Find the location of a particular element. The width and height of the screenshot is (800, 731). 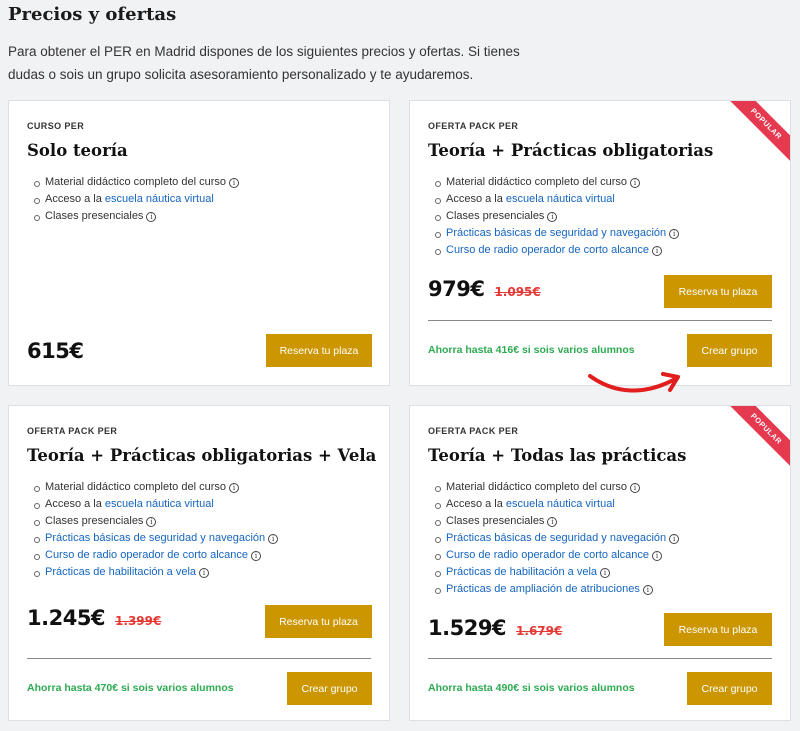

price-row: 979€ 1.095€ is located at coordinates (484, 289).